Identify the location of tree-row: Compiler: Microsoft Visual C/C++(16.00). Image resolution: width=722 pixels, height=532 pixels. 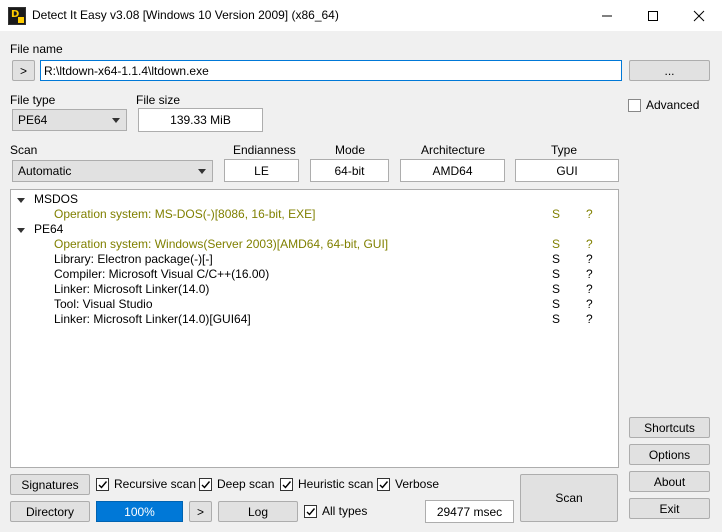
(161, 274).